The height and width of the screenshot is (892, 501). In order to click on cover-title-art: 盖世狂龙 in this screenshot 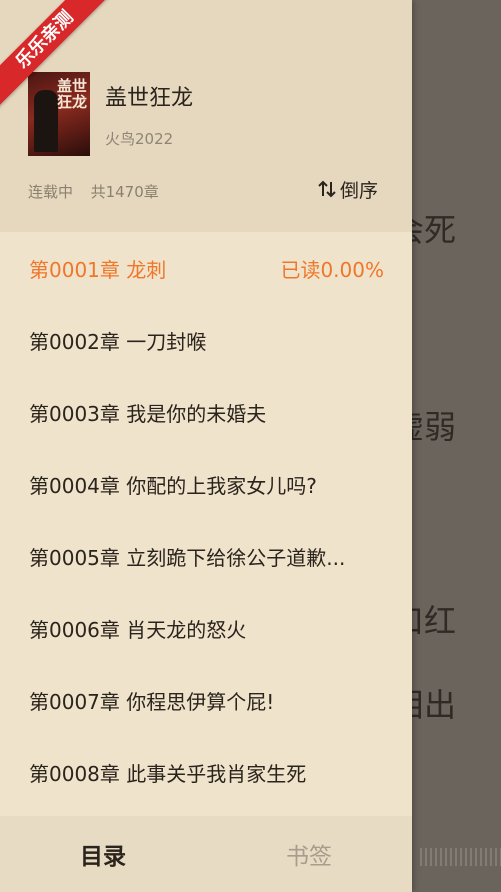, I will do `click(72, 94)`.